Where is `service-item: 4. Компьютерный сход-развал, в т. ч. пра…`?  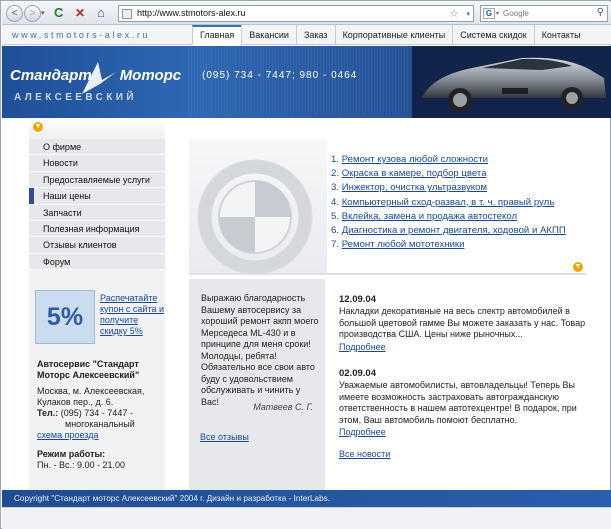
service-item: 4. Компьютерный сход-развал, в т. ч. пра… is located at coordinates (461, 203).